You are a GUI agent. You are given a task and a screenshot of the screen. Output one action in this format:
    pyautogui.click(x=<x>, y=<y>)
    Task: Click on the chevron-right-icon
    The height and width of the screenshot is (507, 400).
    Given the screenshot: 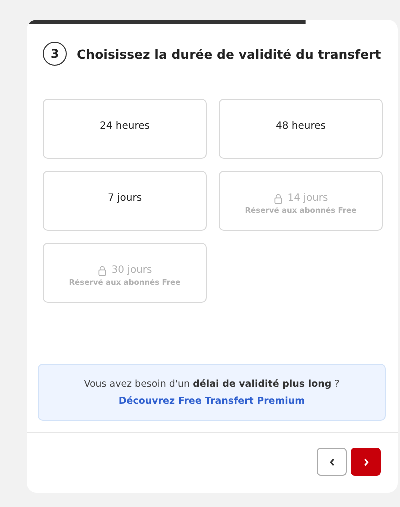 What is the action you would take?
    pyautogui.click(x=366, y=462)
    